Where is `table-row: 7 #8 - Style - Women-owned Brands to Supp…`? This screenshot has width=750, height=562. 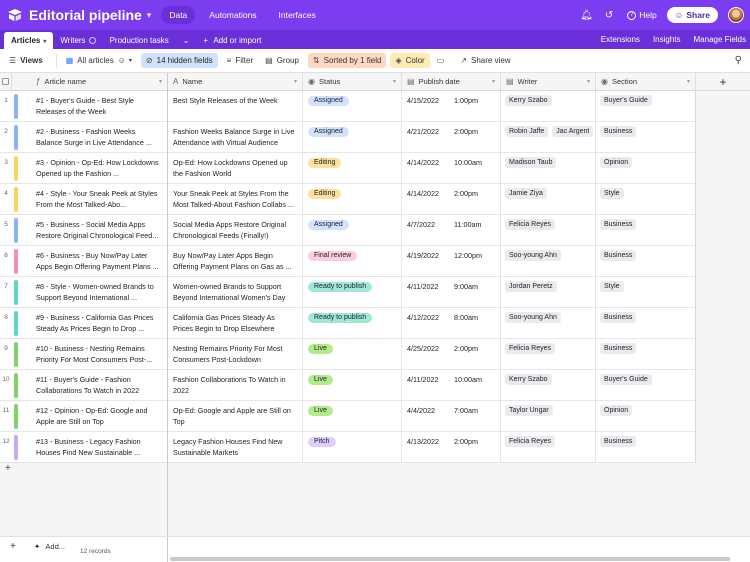
table-row: 7 #8 - Style - Women-owned Brands to Supp… is located at coordinates (348, 292).